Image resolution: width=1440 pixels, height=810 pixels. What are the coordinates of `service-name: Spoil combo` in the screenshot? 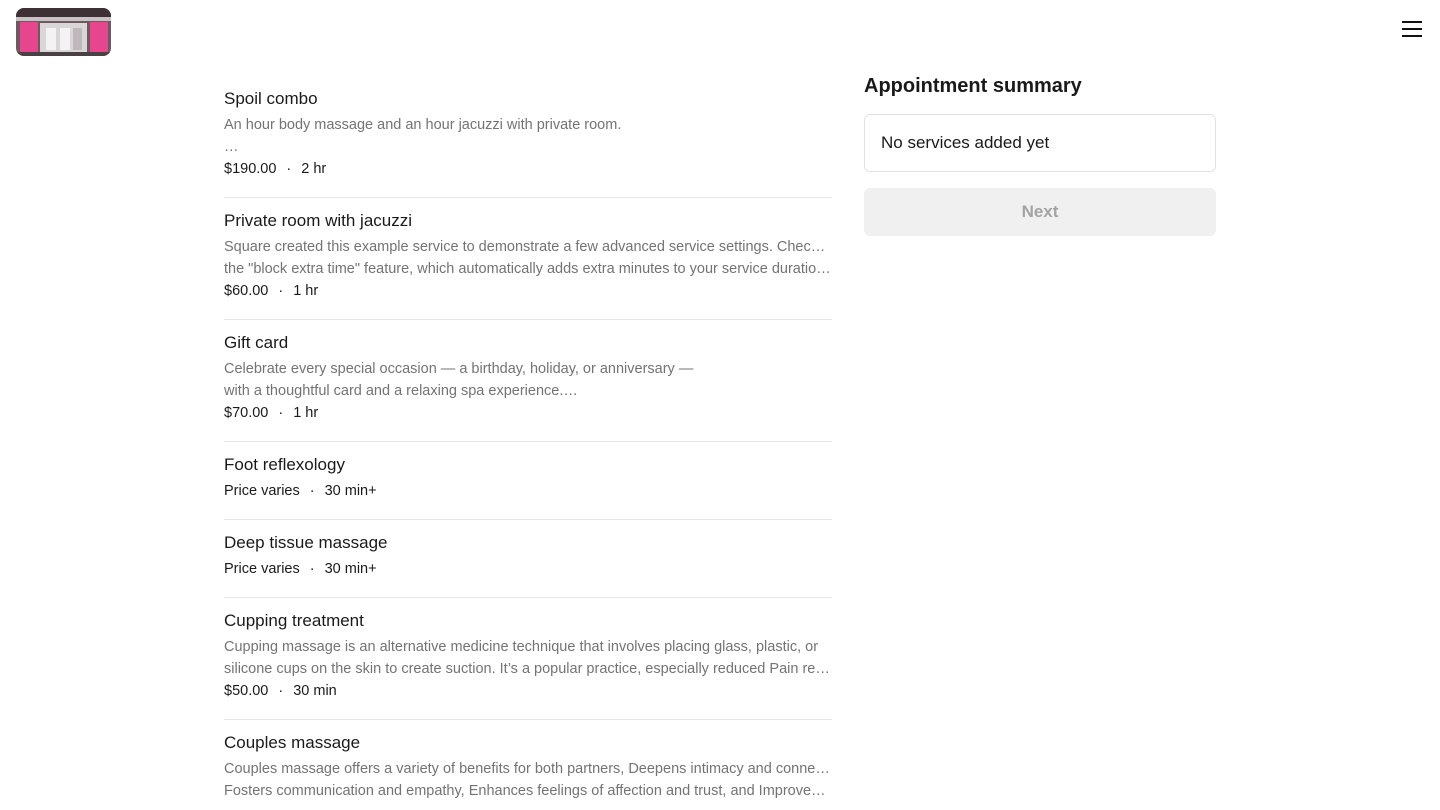 It's located at (271, 98).